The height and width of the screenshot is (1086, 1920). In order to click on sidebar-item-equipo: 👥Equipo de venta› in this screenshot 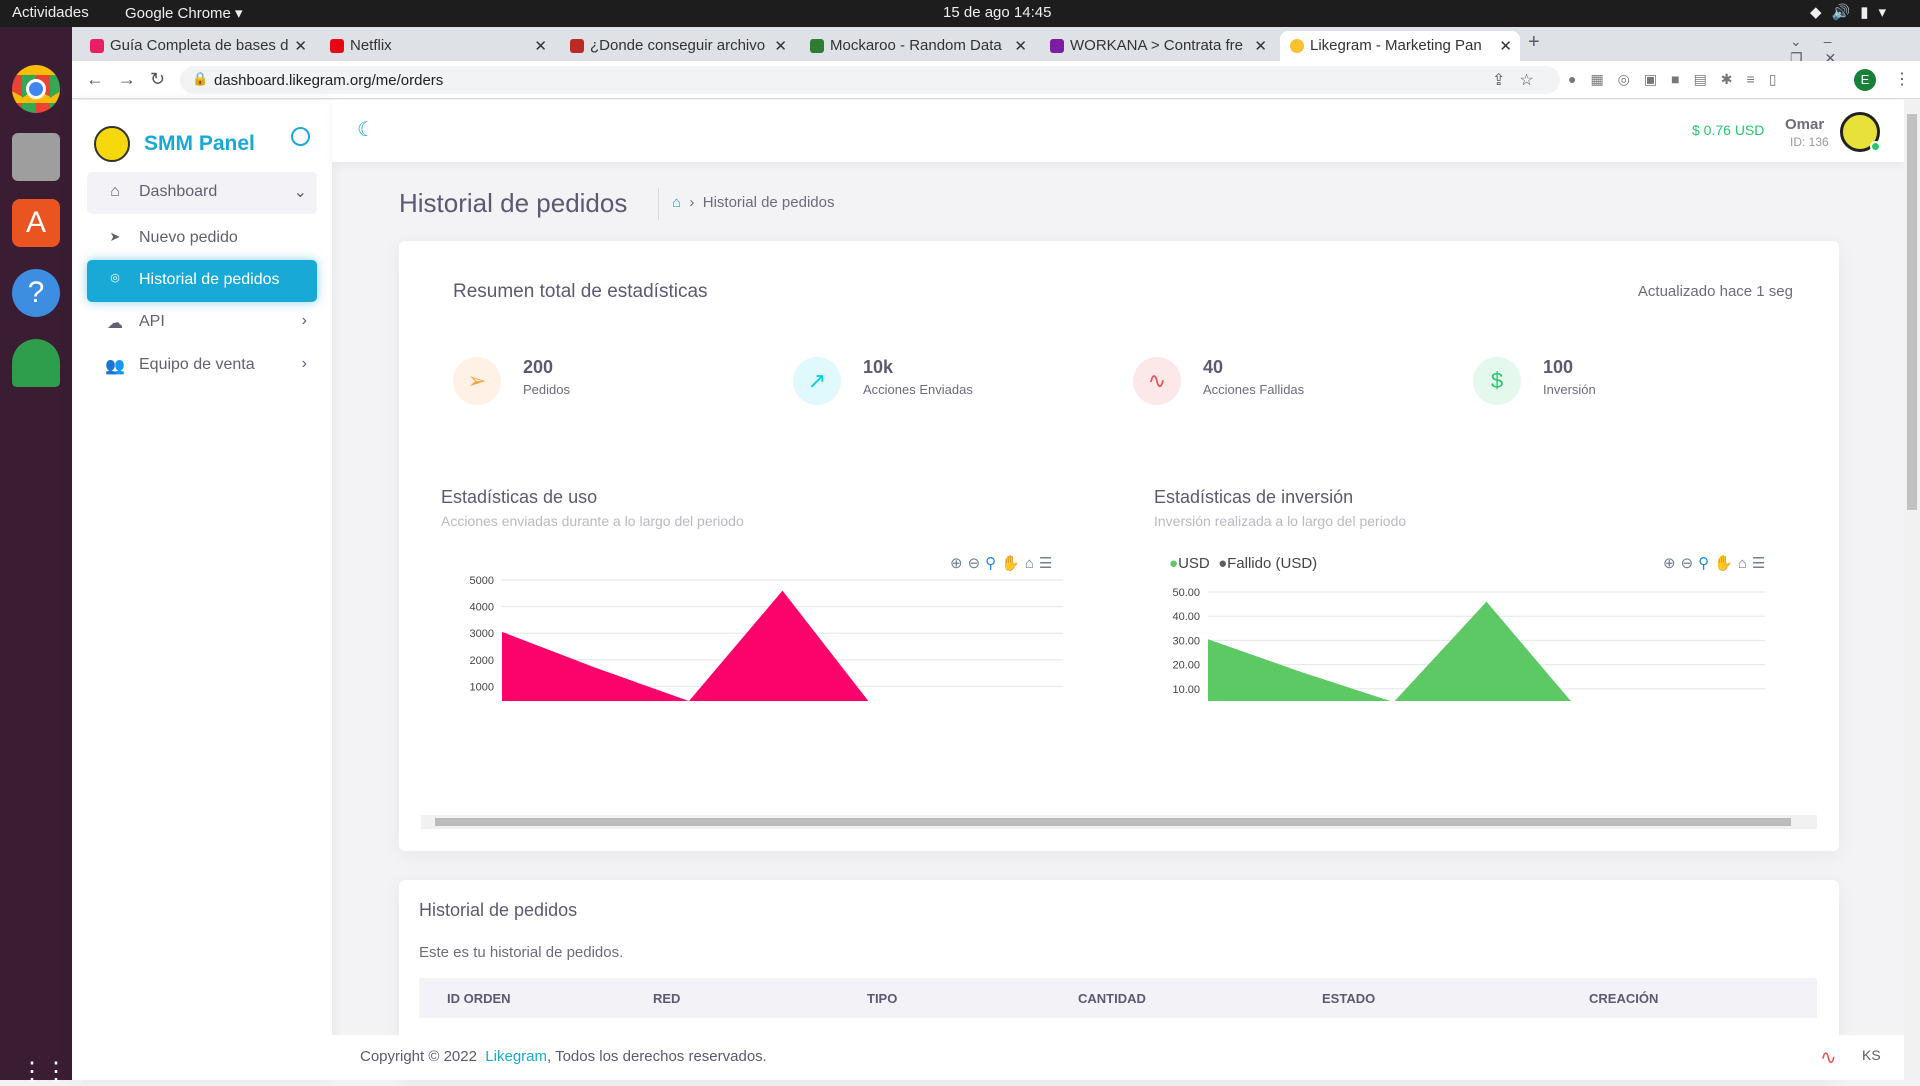, I will do `click(202, 366)`.